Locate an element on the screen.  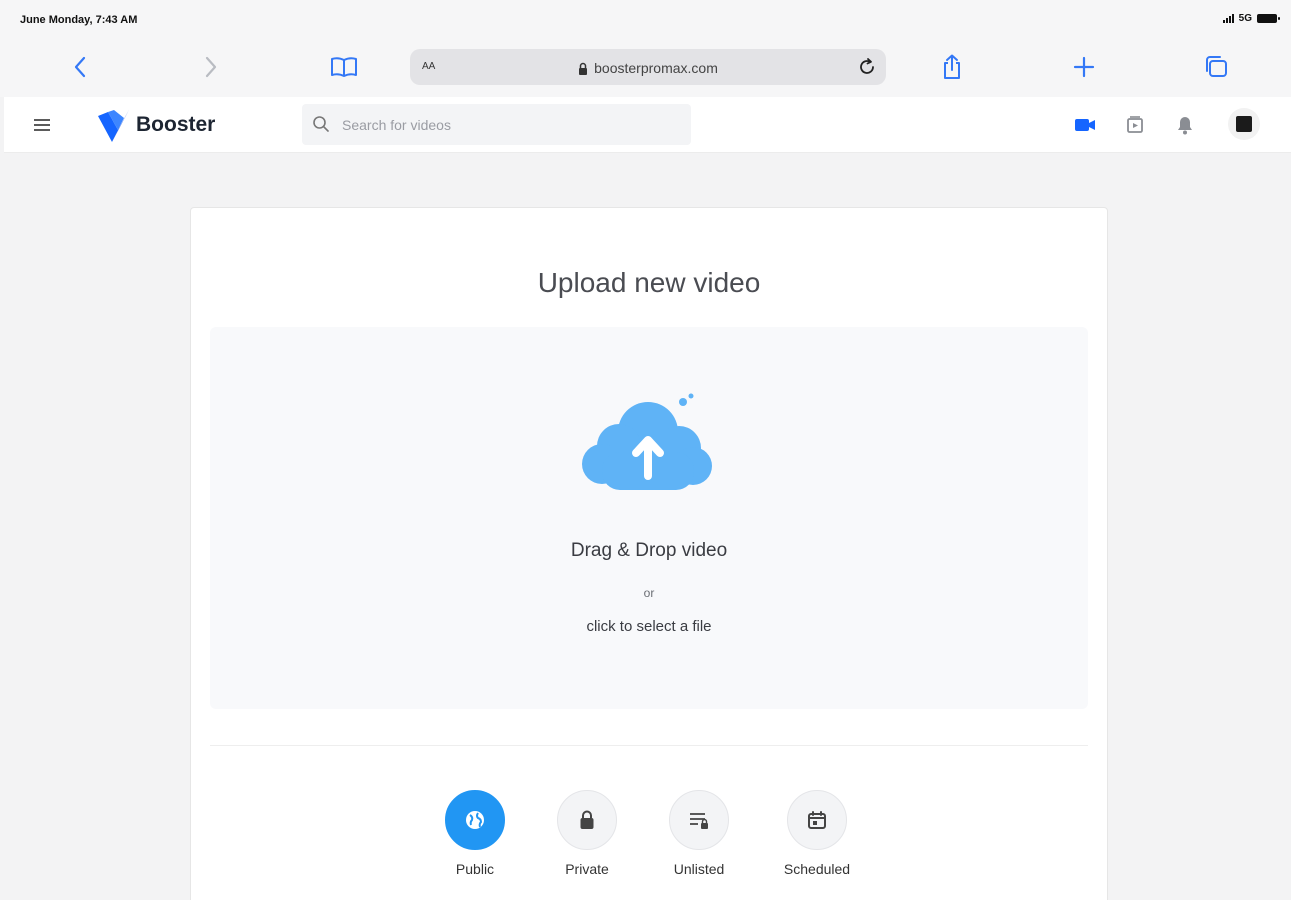
notifications-button is located at coordinates (1185, 125).